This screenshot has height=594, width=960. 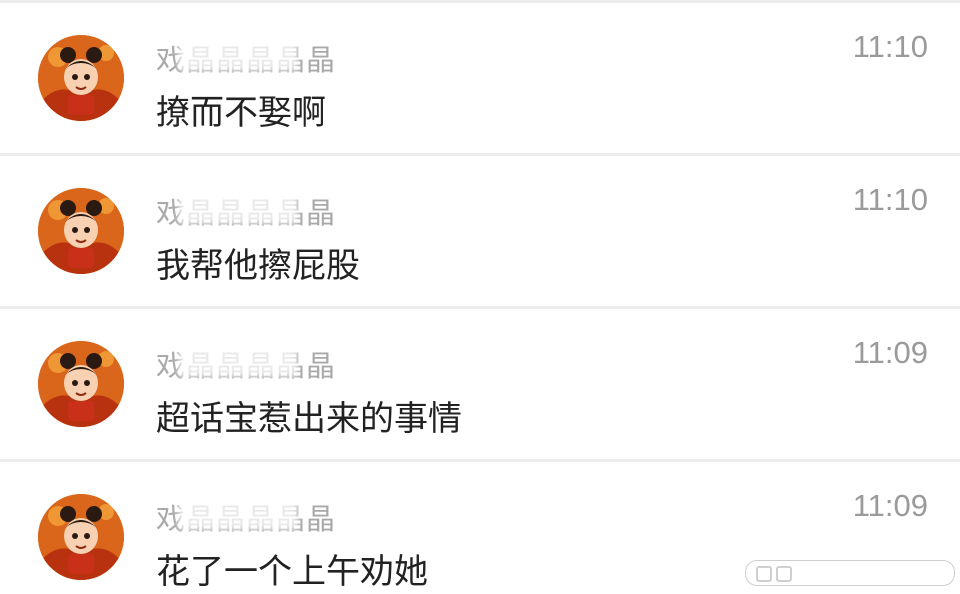 What do you see at coordinates (309, 419) in the screenshot?
I see `message-preview: 超话宝惹出来的事情` at bounding box center [309, 419].